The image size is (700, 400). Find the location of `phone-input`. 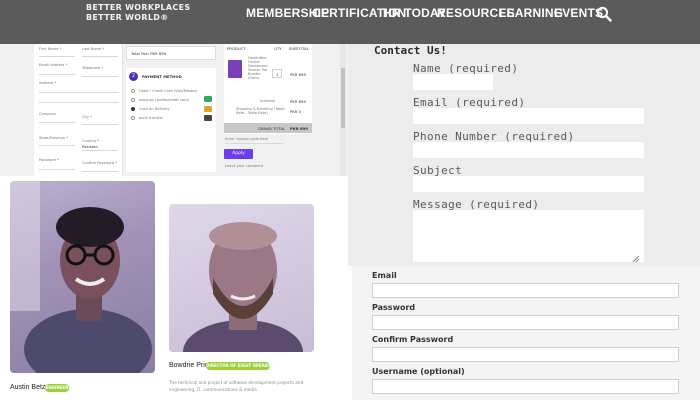

phone-input is located at coordinates (528, 150).